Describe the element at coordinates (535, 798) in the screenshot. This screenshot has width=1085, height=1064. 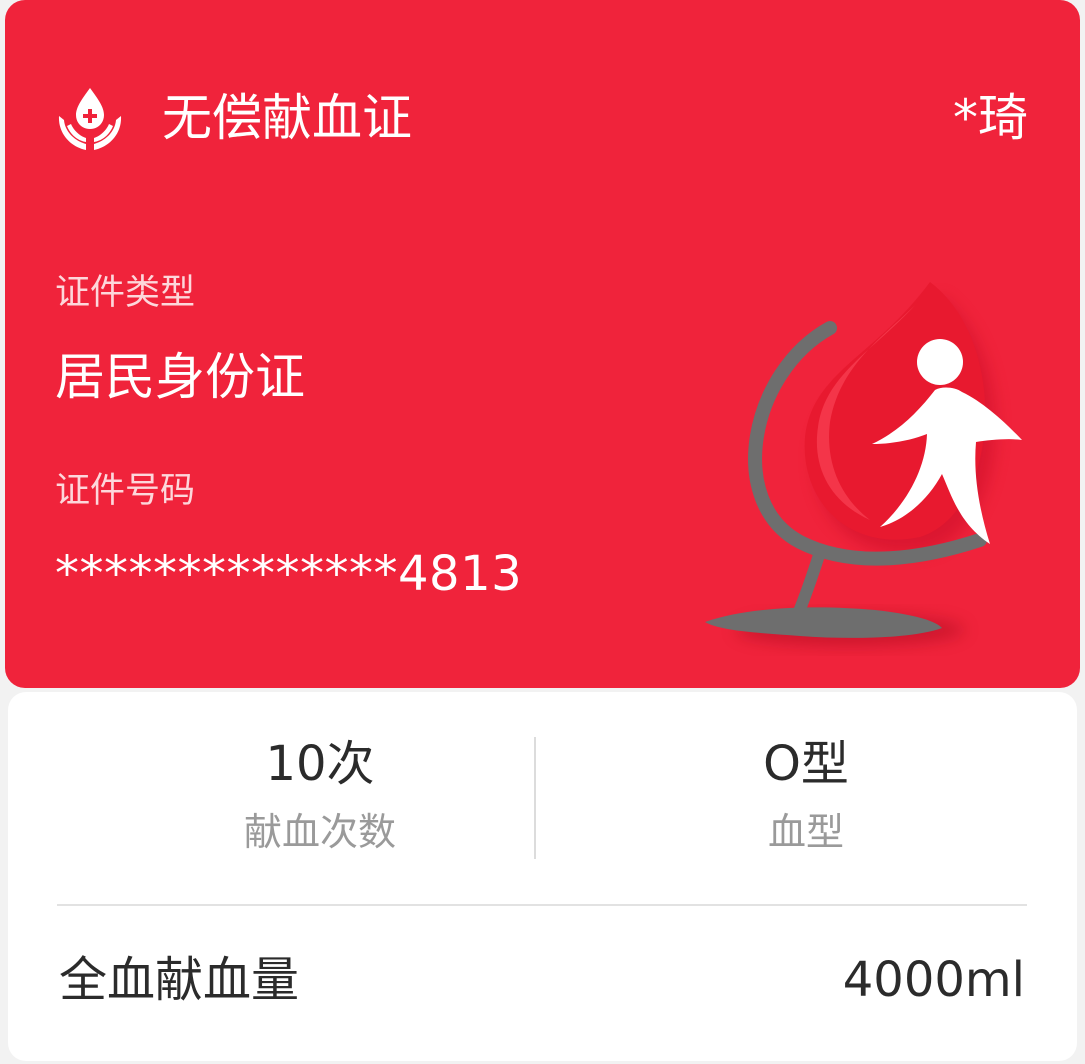
I see `stats-divider` at that location.